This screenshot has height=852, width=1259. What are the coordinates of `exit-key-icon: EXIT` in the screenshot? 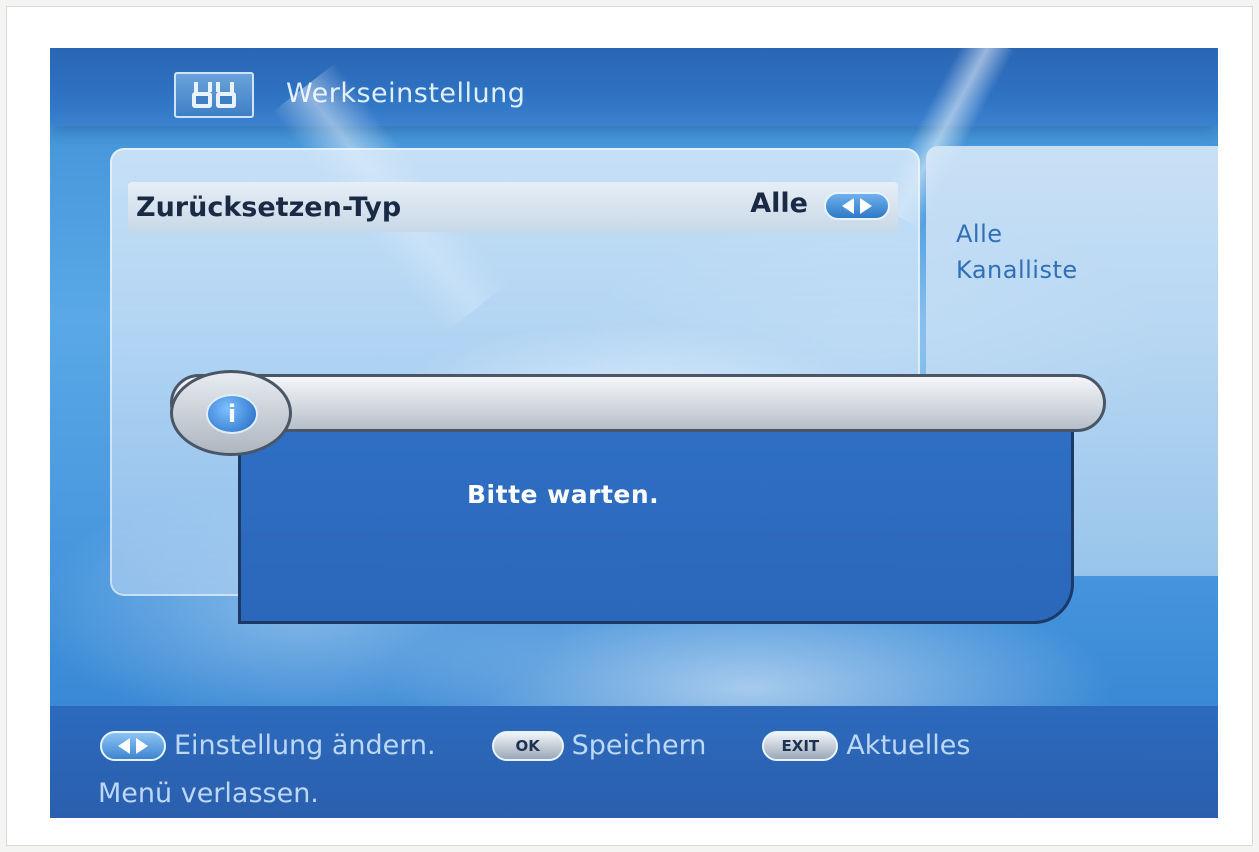 It's located at (800, 745).